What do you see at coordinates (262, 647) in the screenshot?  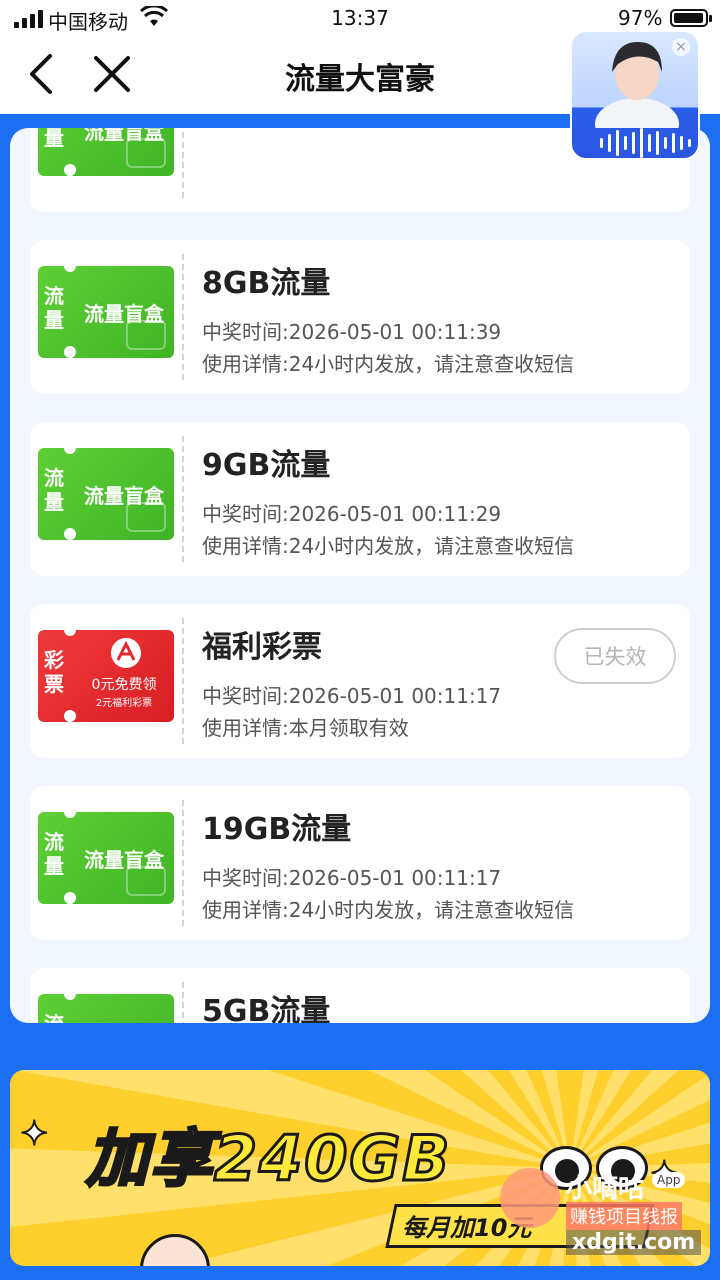 I see `prize-title: 福利彩票` at bounding box center [262, 647].